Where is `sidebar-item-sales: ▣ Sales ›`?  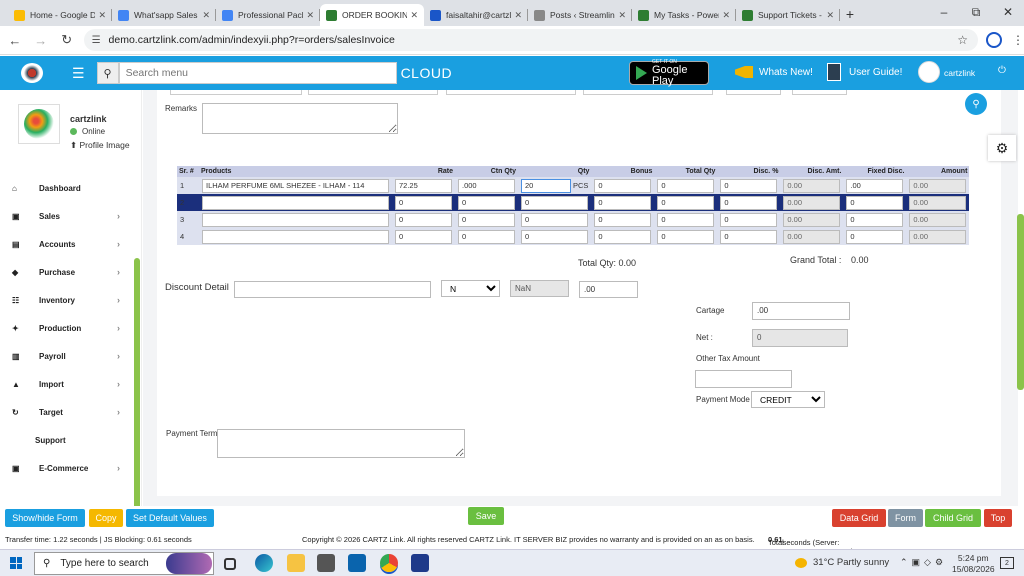 sidebar-item-sales: ▣ Sales › is located at coordinates (67, 216).